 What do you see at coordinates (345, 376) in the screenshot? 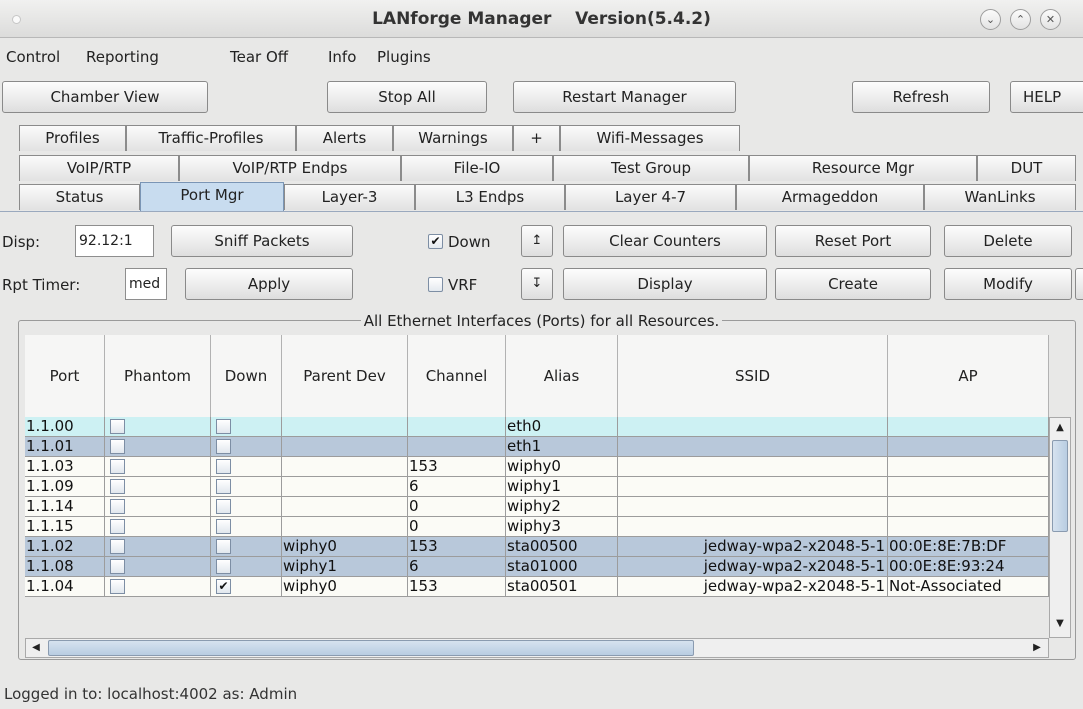
I see `column-header-parent-dev: Parent Dev` at bounding box center [345, 376].